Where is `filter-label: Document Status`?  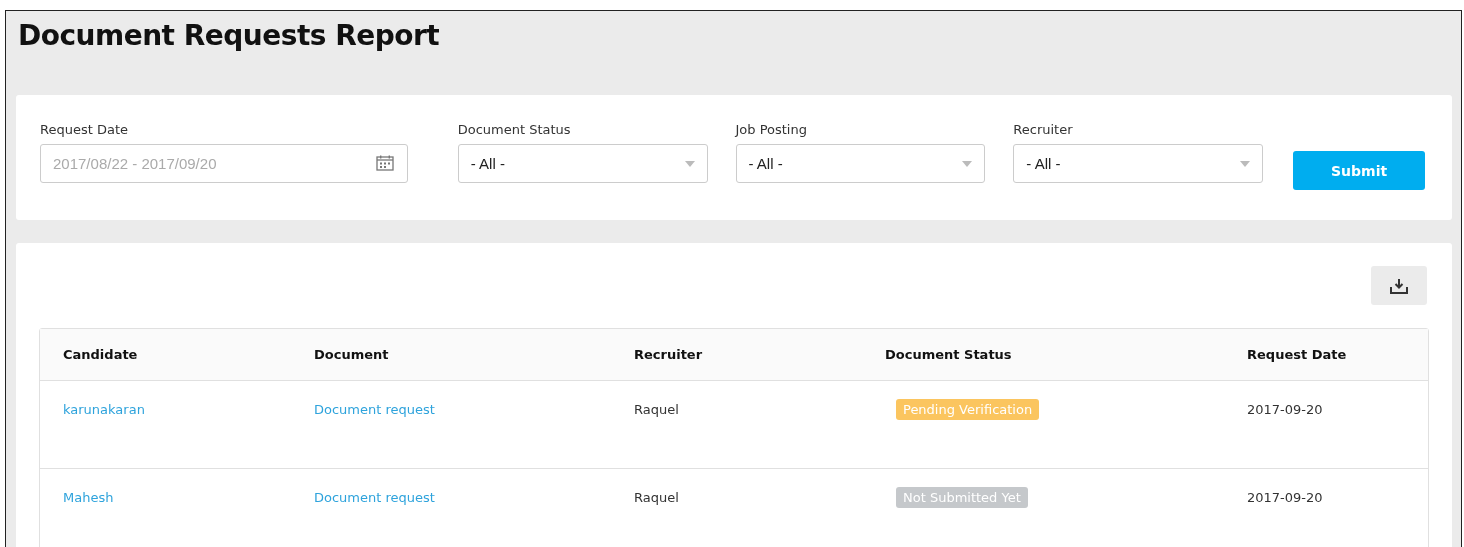 filter-label: Document Status is located at coordinates (514, 131).